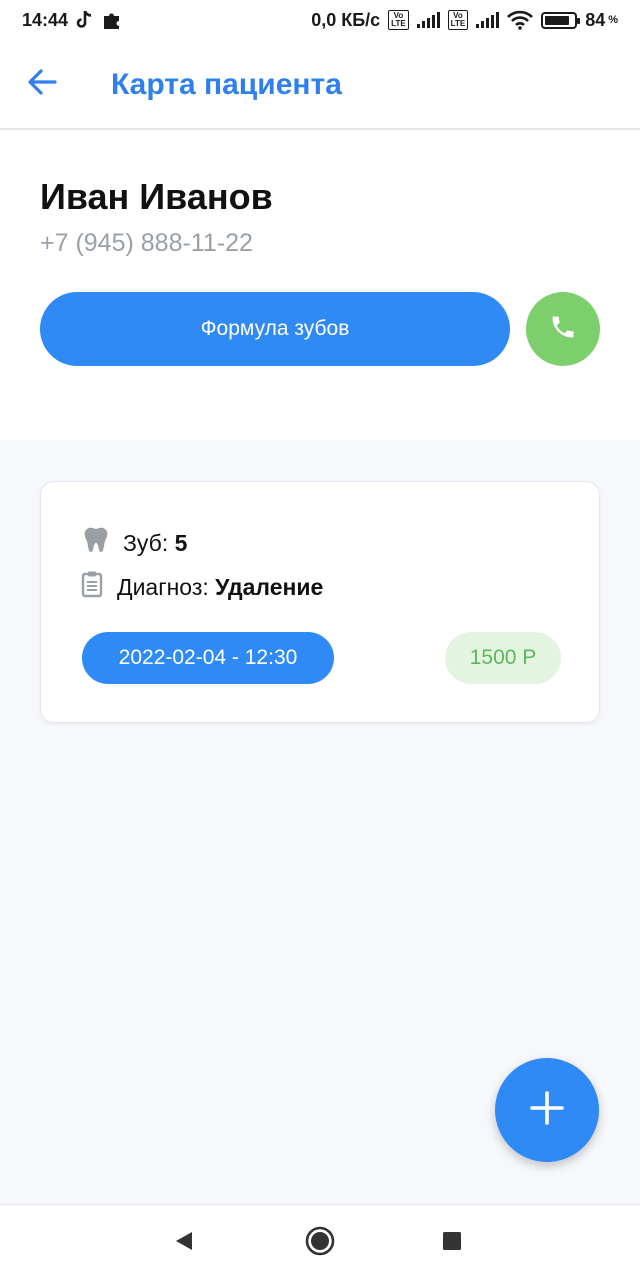 The height and width of the screenshot is (1280, 640). What do you see at coordinates (112, 20) in the screenshot?
I see `puzzle-icon` at bounding box center [112, 20].